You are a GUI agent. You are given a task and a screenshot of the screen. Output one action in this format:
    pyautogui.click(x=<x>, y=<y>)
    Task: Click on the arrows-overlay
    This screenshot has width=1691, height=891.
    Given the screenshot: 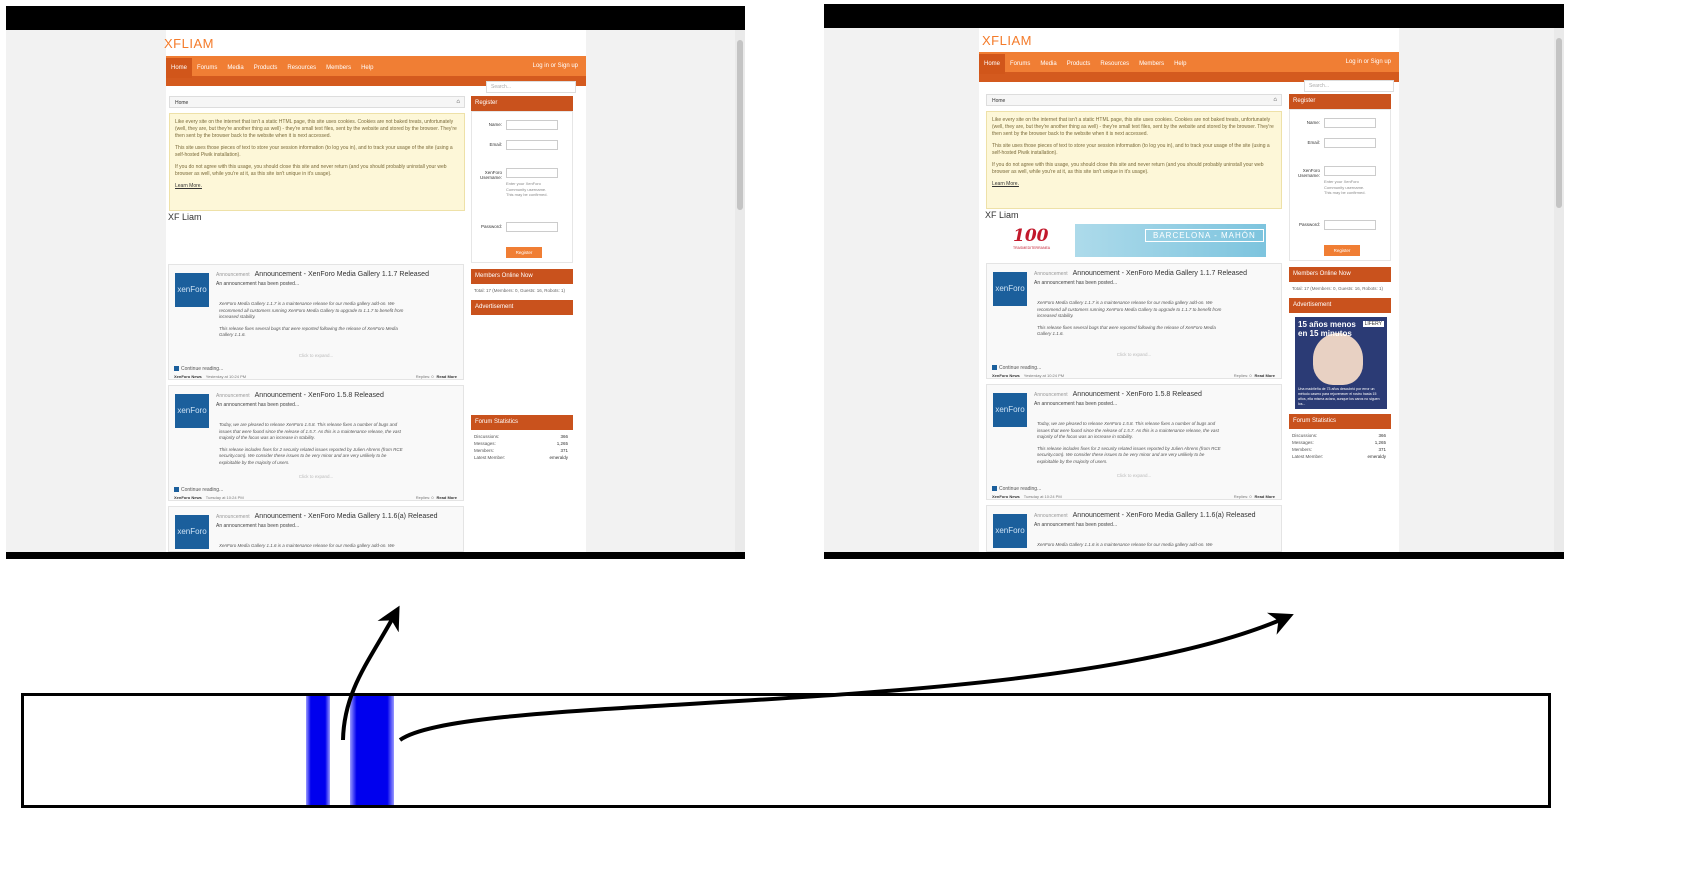 What is the action you would take?
    pyautogui.click(x=817, y=673)
    